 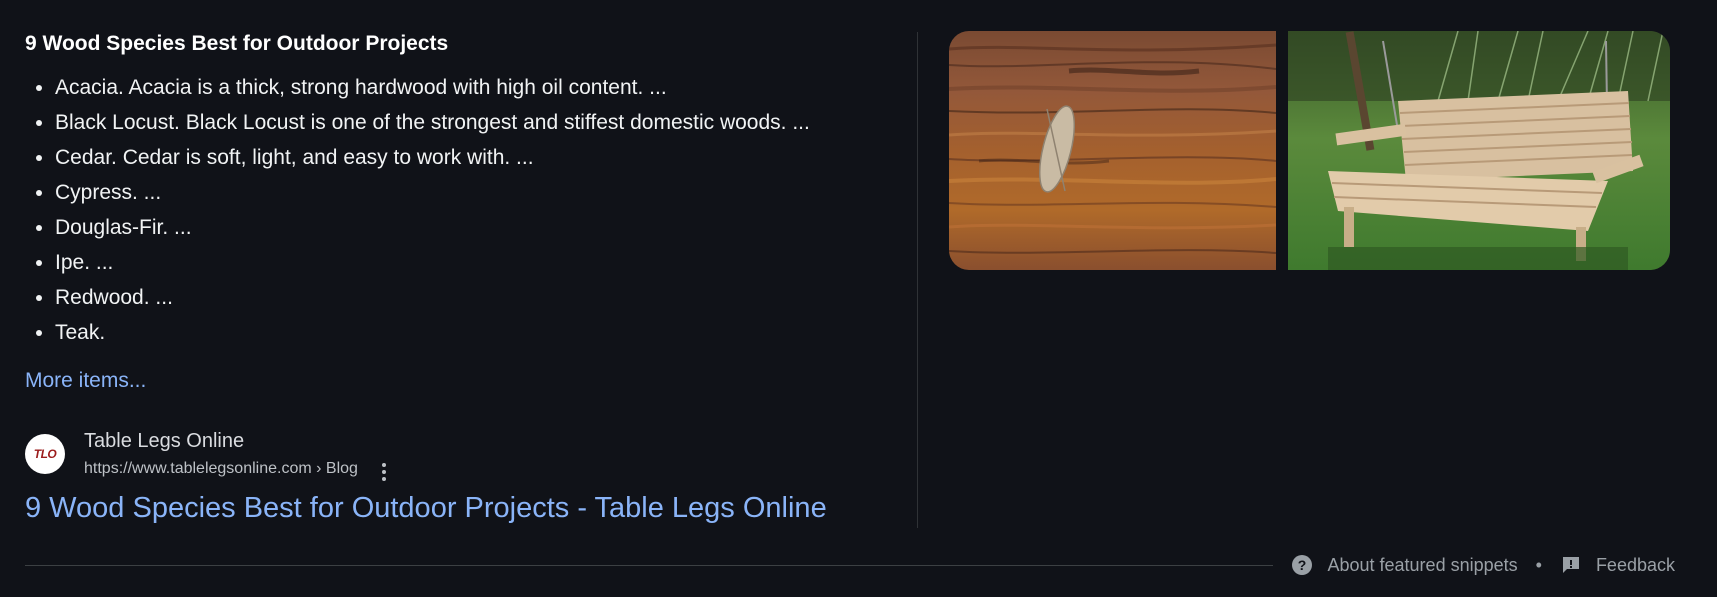 What do you see at coordinates (1112, 150) in the screenshot?
I see `wood-texture-image` at bounding box center [1112, 150].